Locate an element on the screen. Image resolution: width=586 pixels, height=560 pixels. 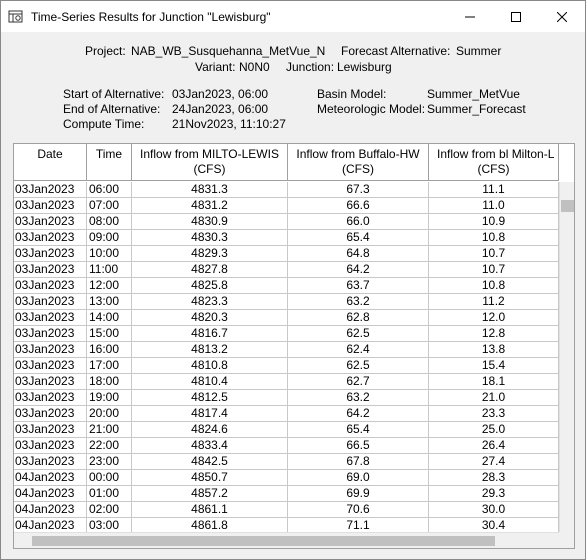
inflow-bl-milton-cell: 29.3 is located at coordinates (494, 494).